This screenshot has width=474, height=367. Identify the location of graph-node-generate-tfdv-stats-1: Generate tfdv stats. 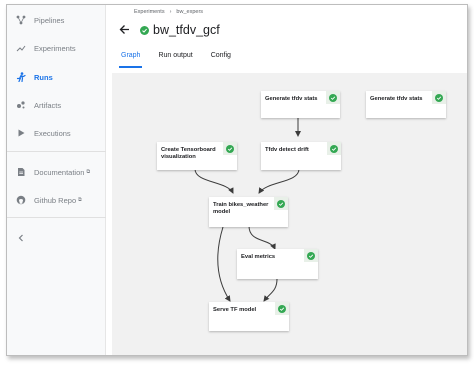
(300, 104).